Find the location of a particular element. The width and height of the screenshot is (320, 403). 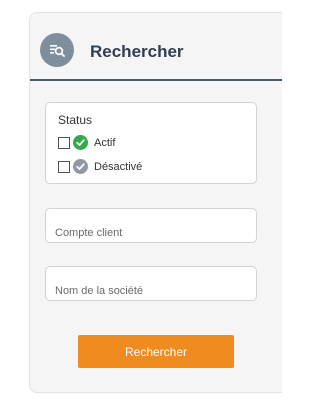

page-title: Rechercher is located at coordinates (137, 51).